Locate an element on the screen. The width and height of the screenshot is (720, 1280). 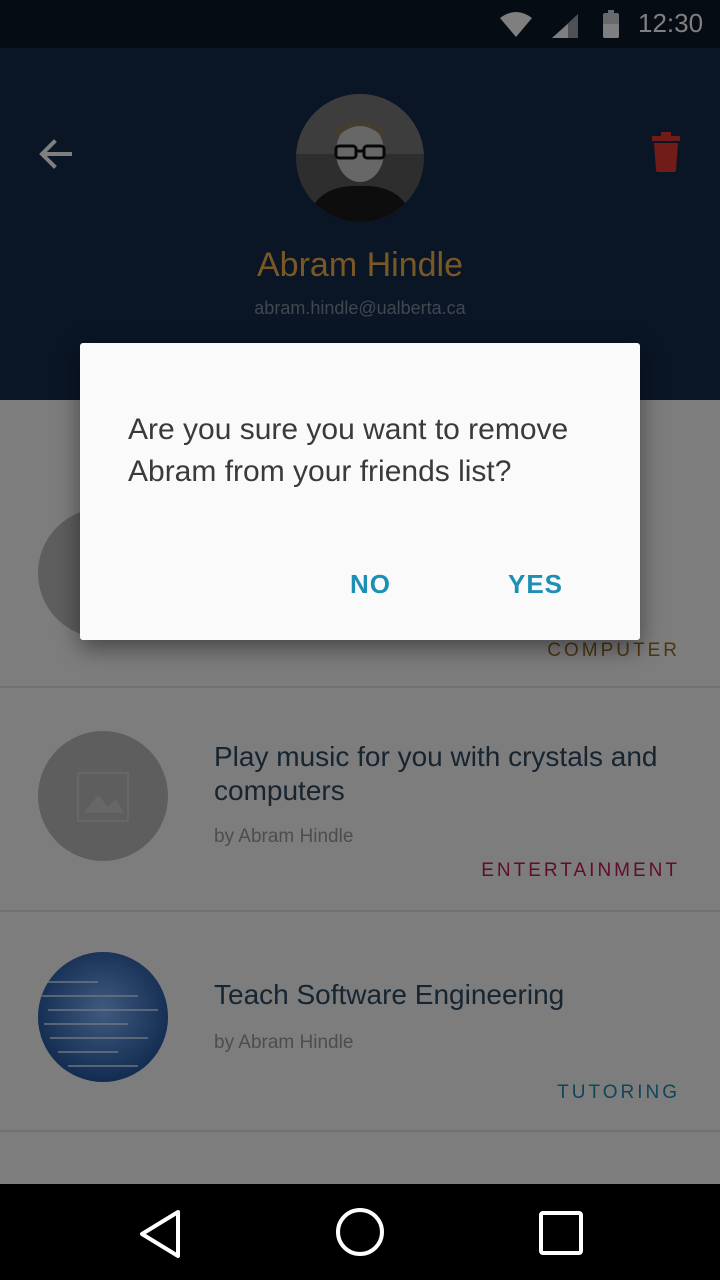
system-nav-bar is located at coordinates (360, 1232).